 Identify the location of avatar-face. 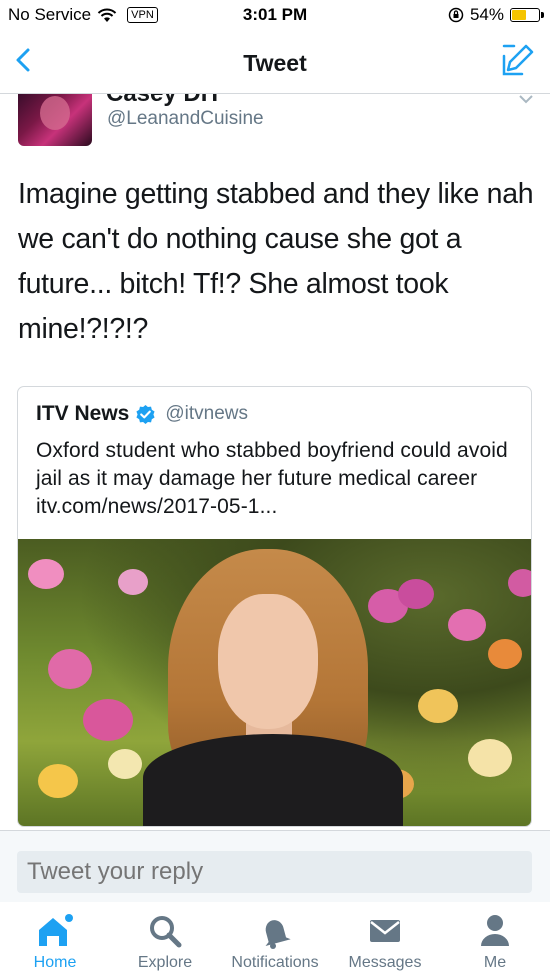
(55, 113).